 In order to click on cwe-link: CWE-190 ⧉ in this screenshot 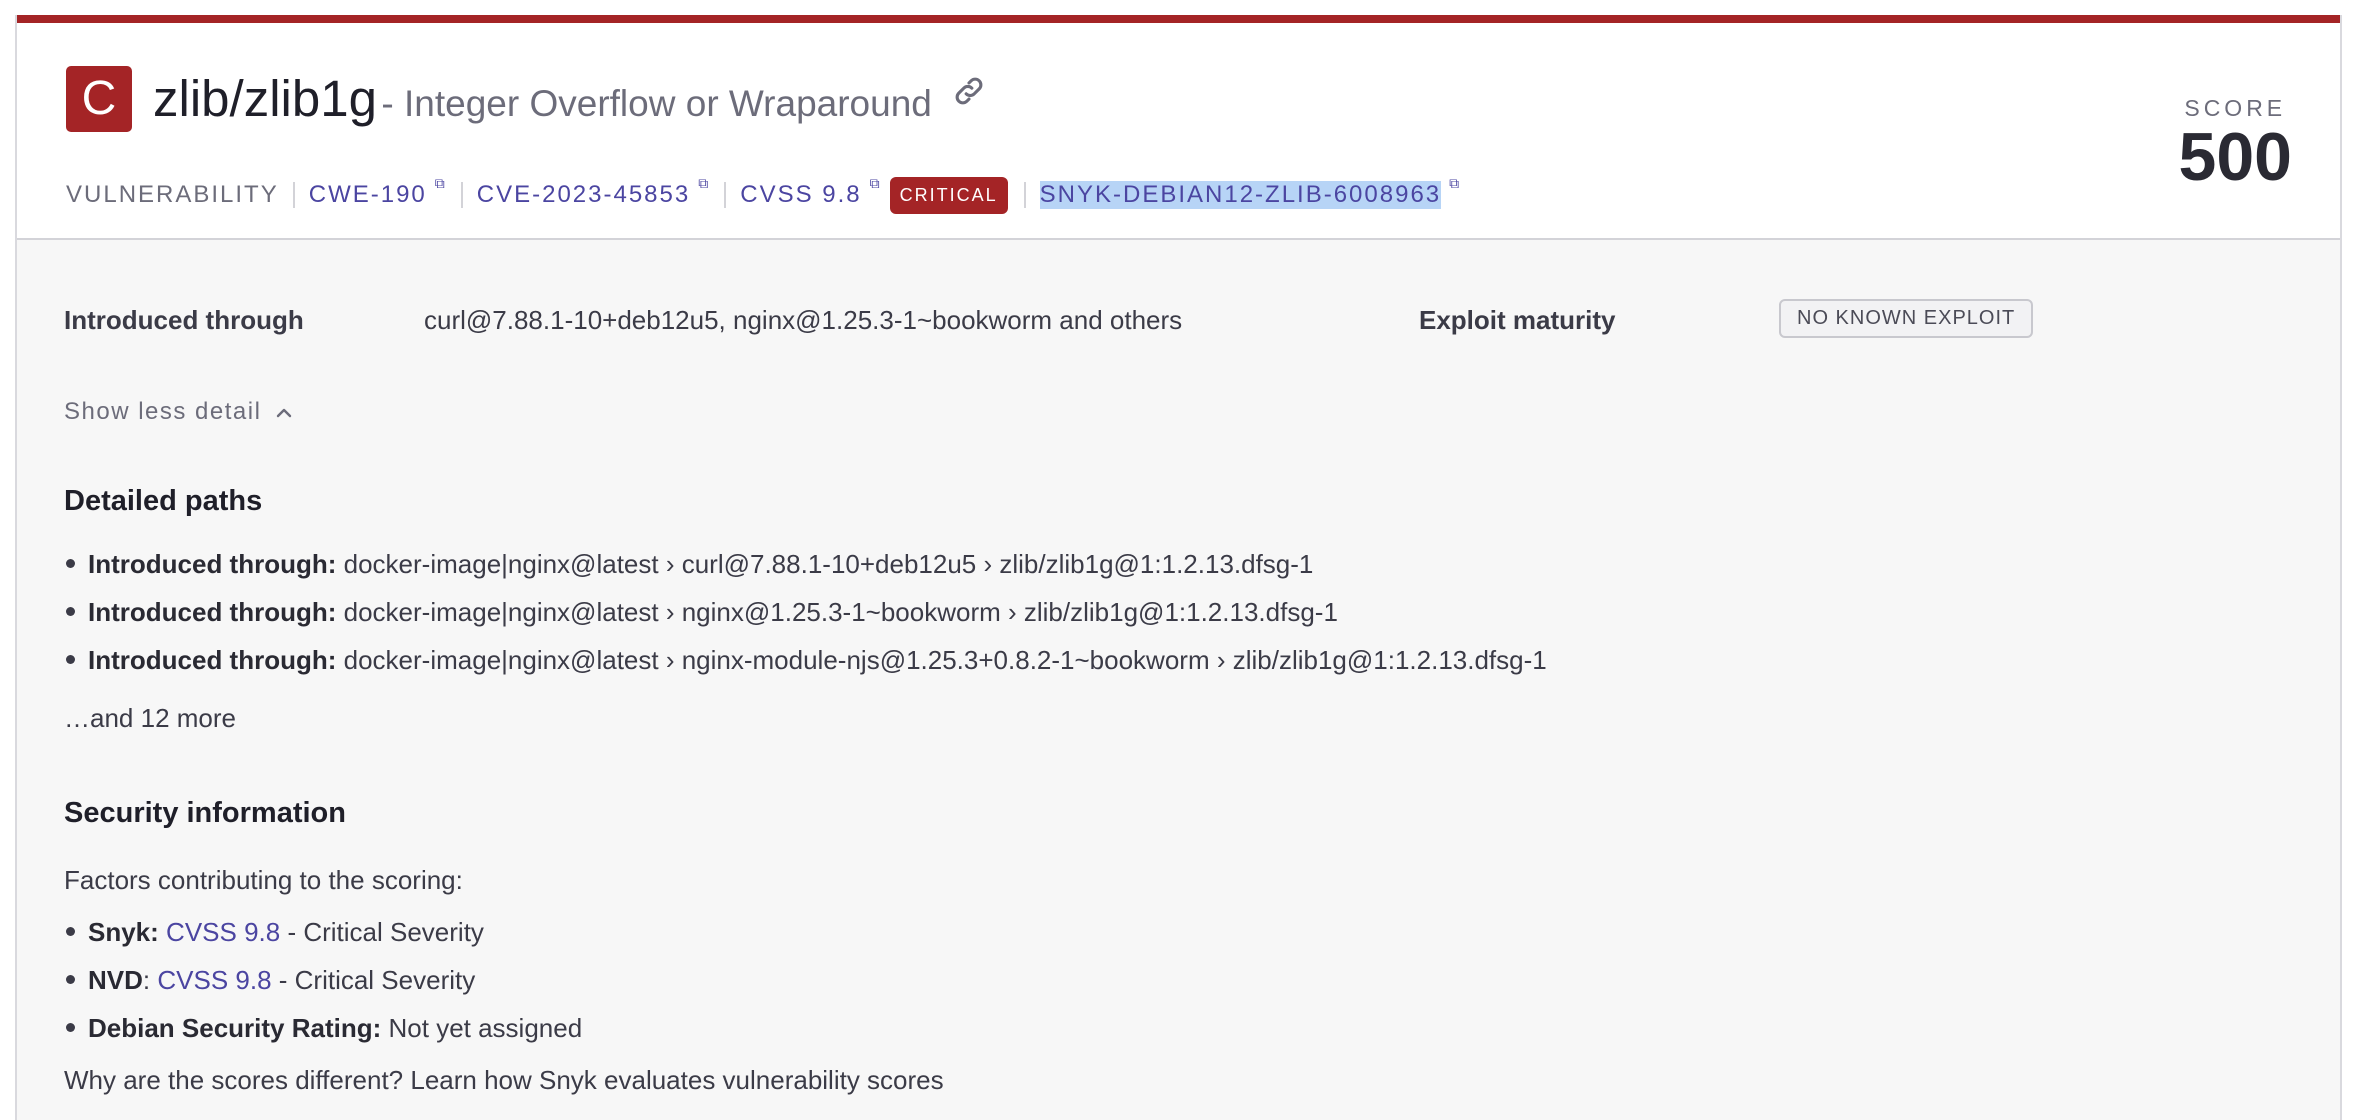, I will do `click(377, 192)`.